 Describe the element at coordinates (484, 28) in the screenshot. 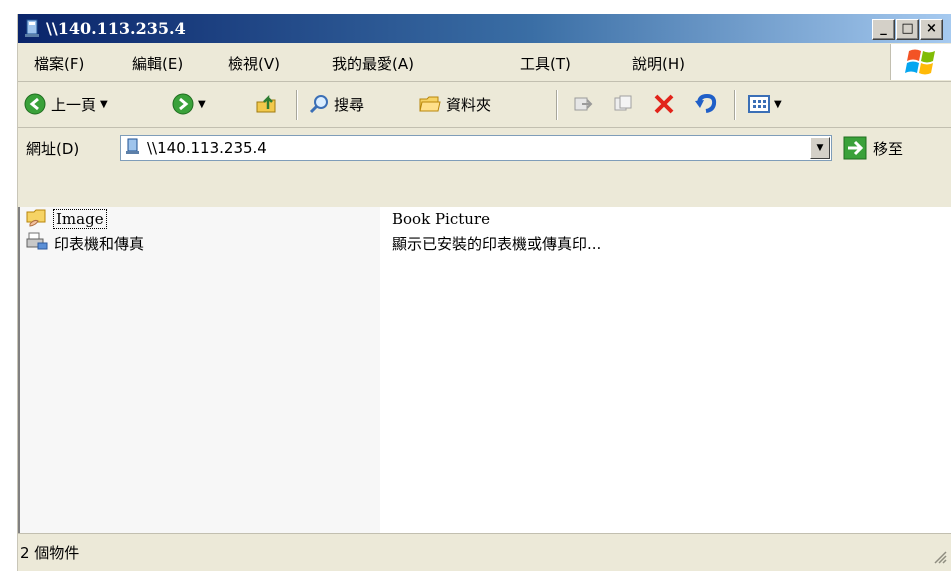

I see `title-bar: \\140.113.235.4 _ □ ×` at that location.